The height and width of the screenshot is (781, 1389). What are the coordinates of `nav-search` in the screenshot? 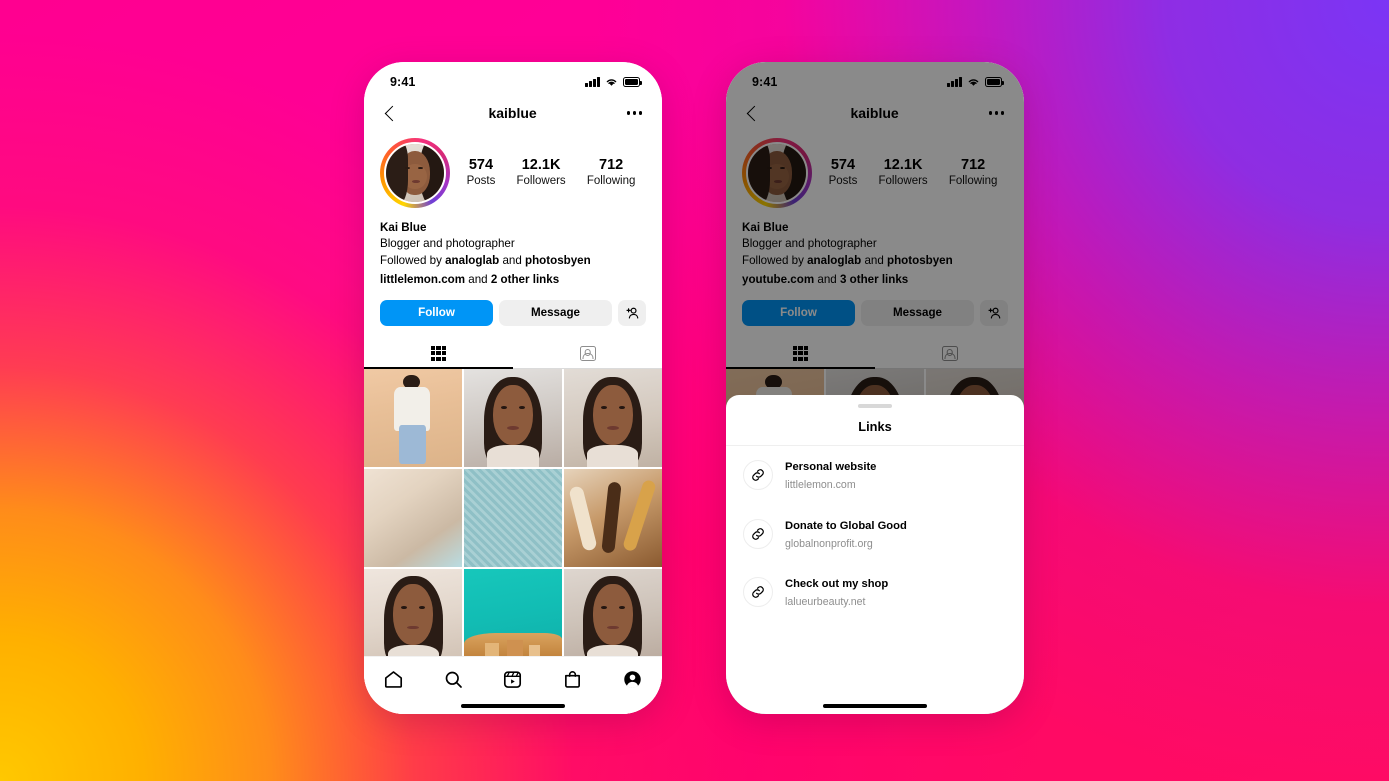 It's located at (453, 679).